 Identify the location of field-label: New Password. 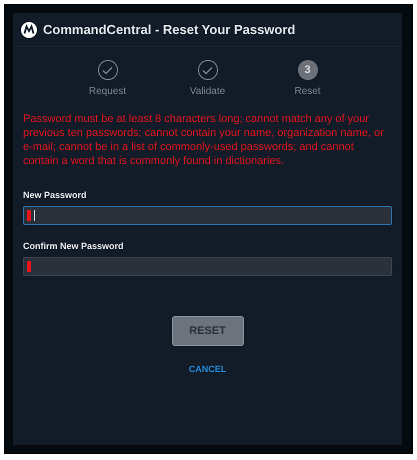
(55, 195).